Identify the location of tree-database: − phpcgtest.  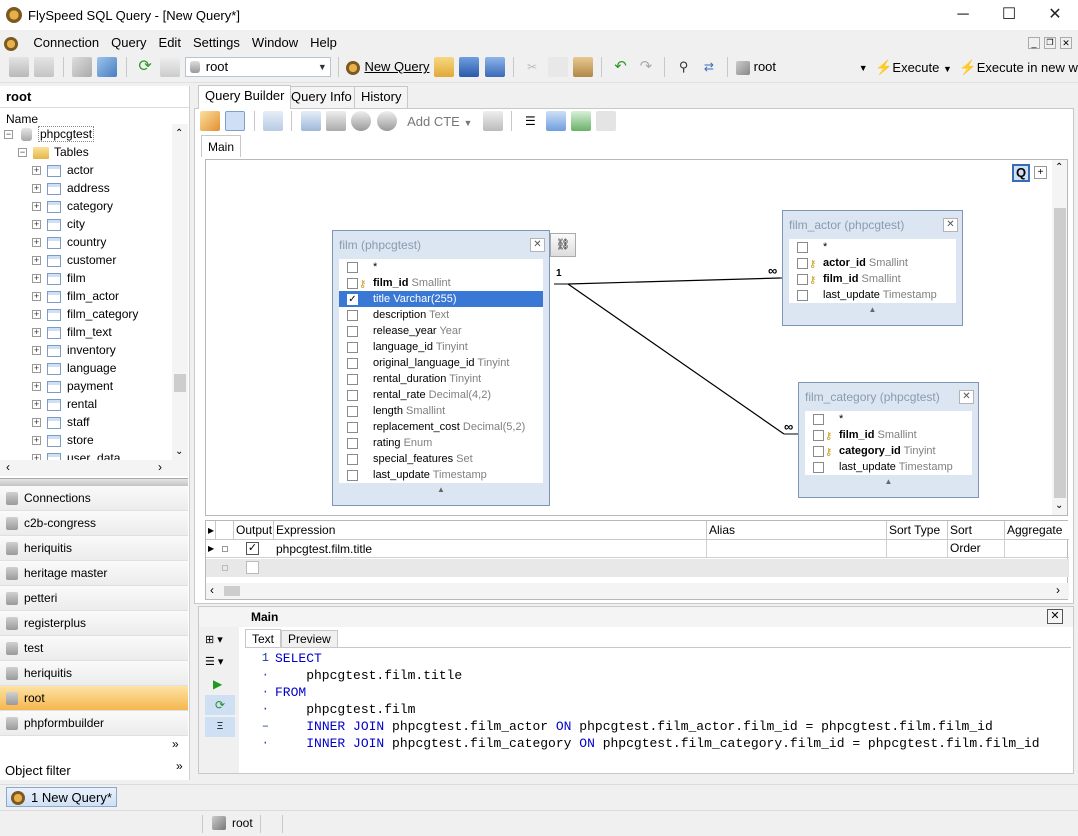
(49, 134).